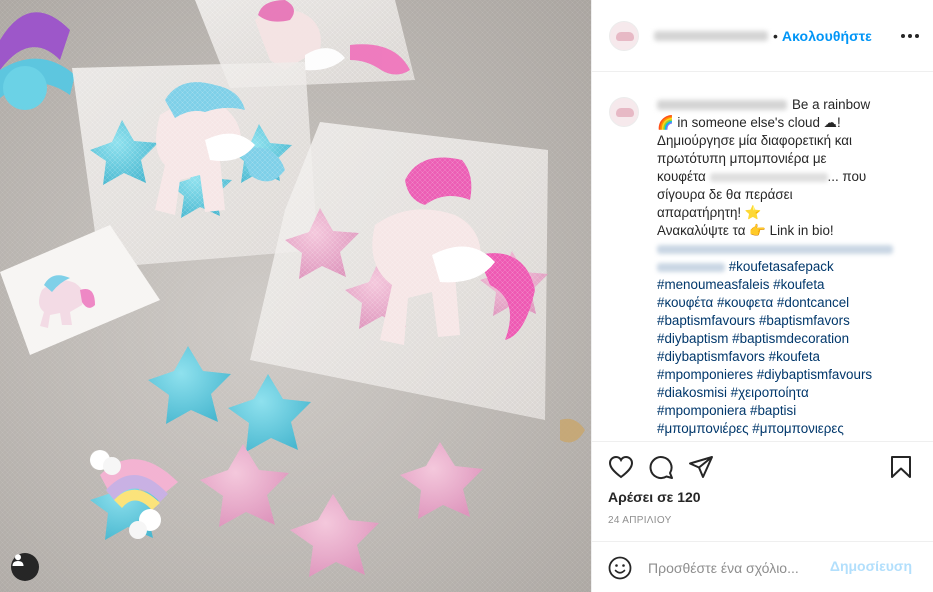 The width and height of the screenshot is (933, 592). I want to click on caption-line-4b: ... που, so click(847, 176).